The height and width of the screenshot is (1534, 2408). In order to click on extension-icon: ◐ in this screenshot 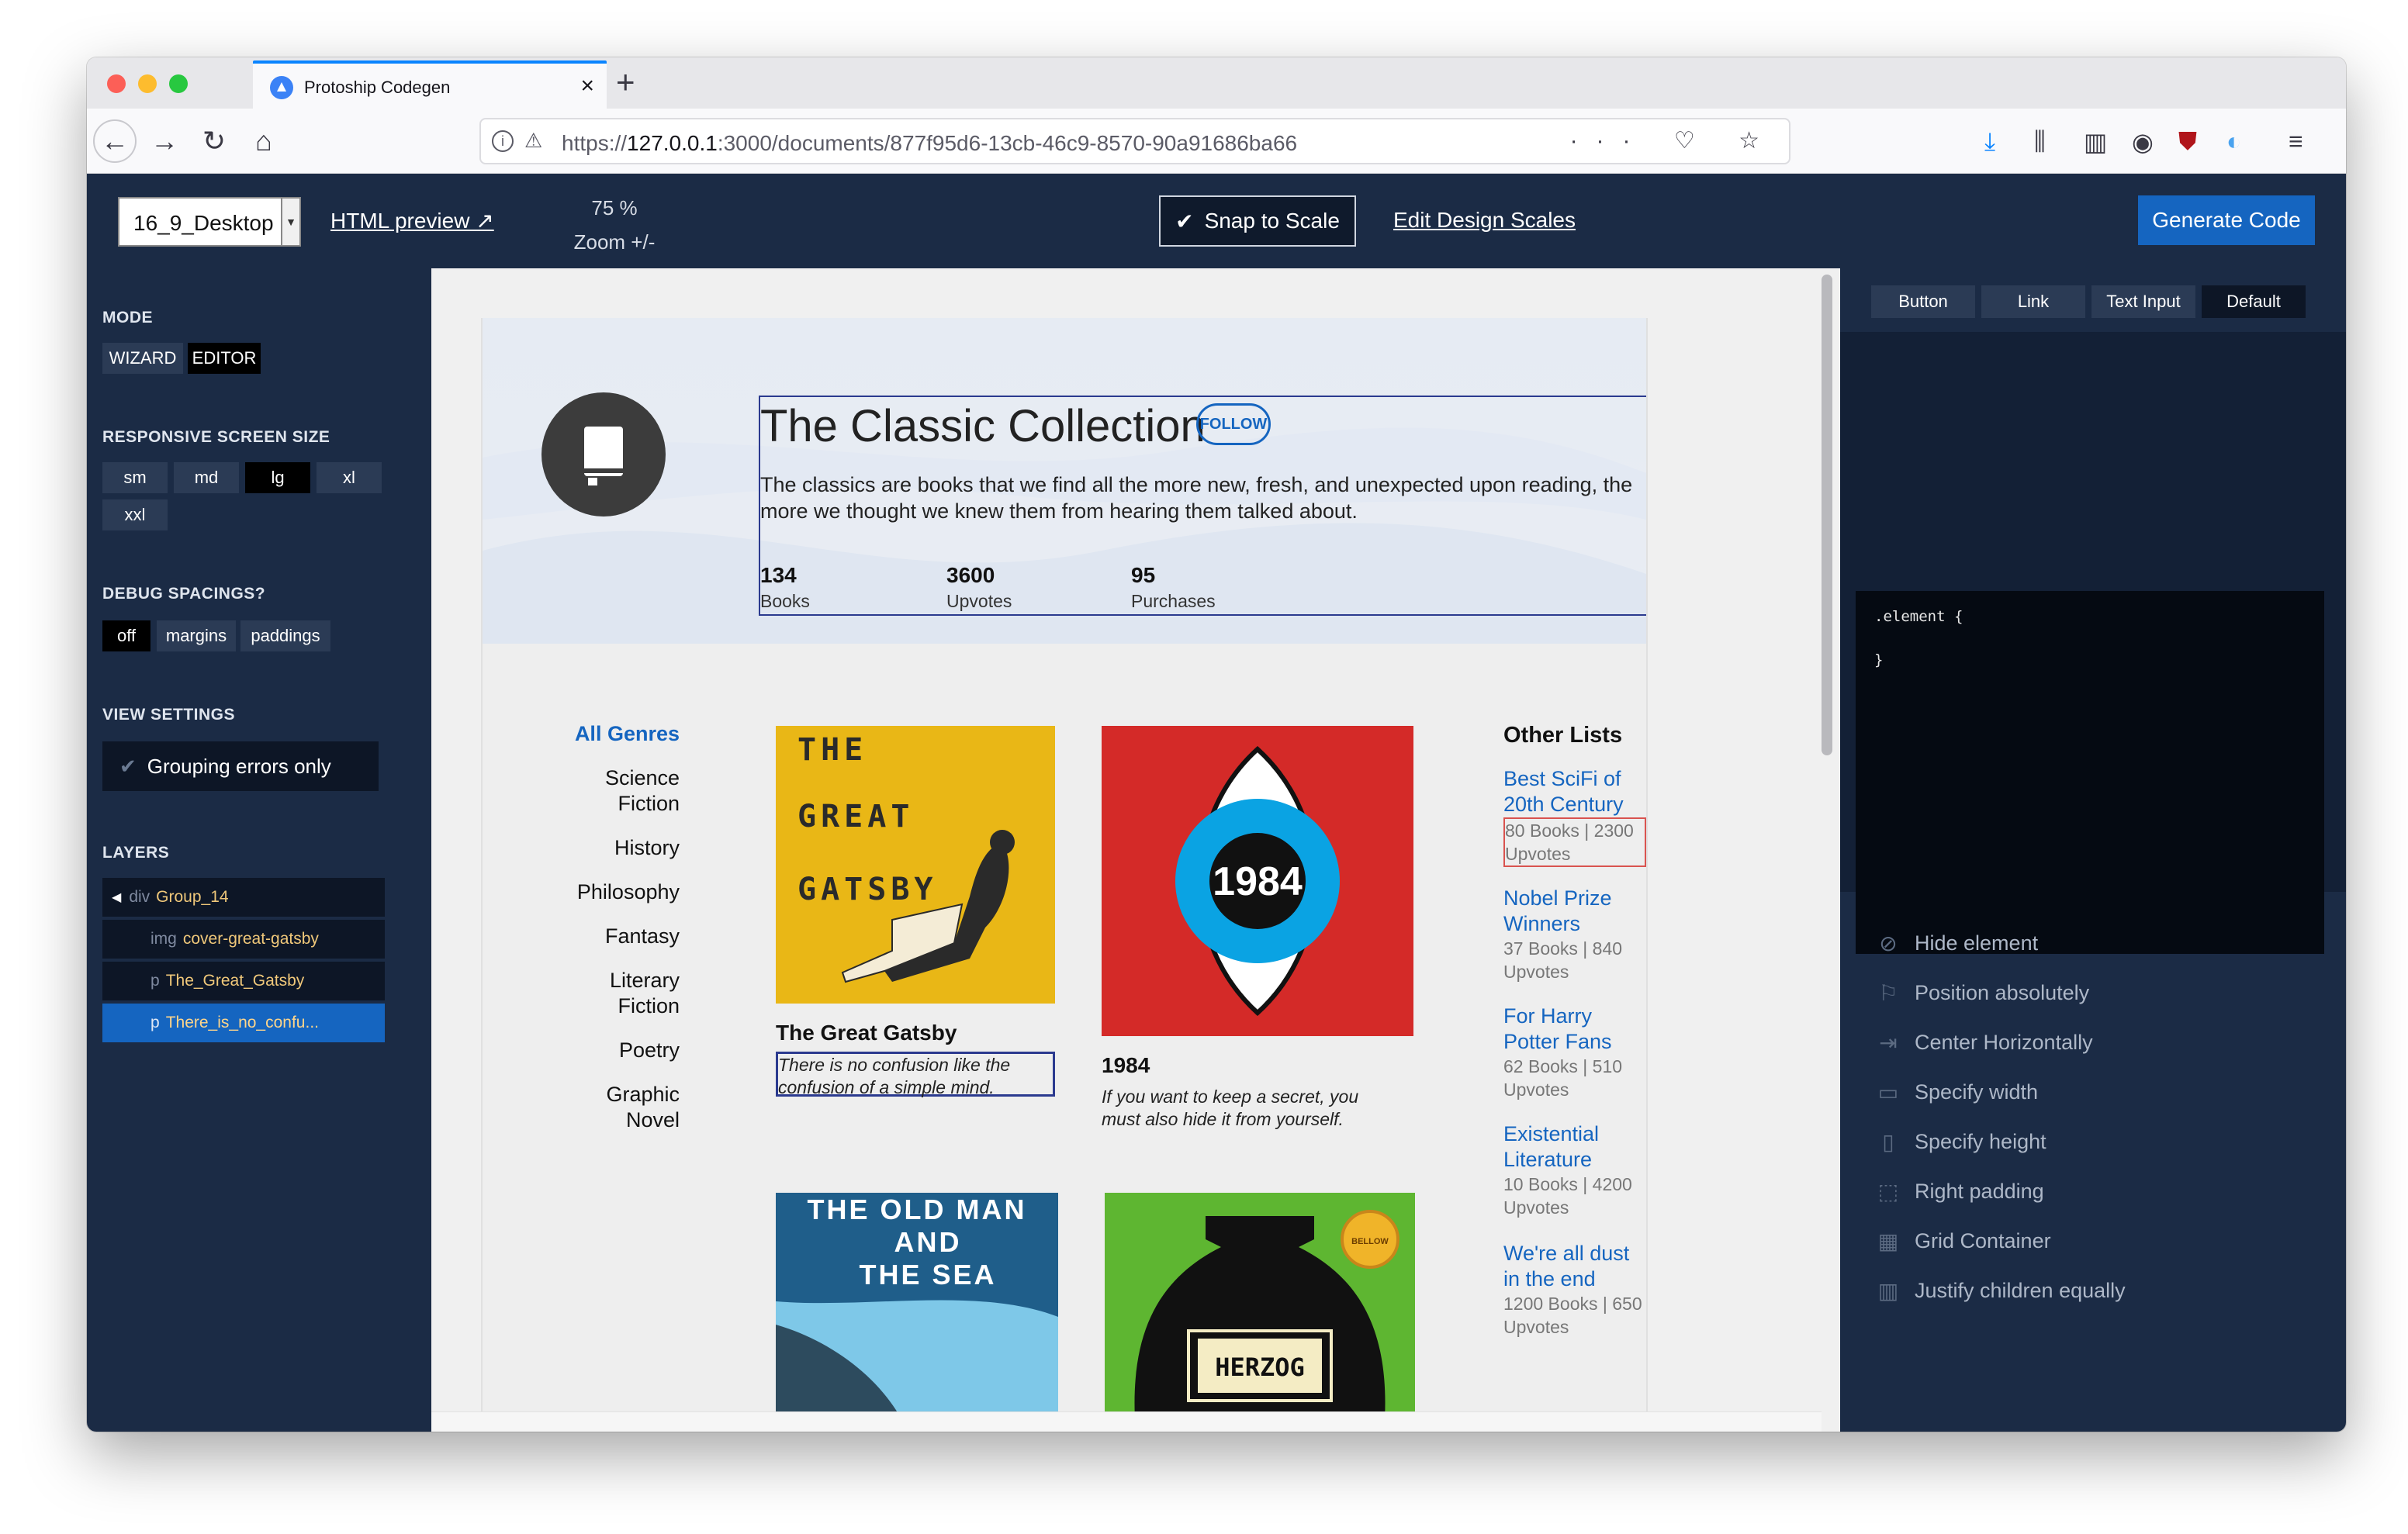, I will do `click(2233, 141)`.